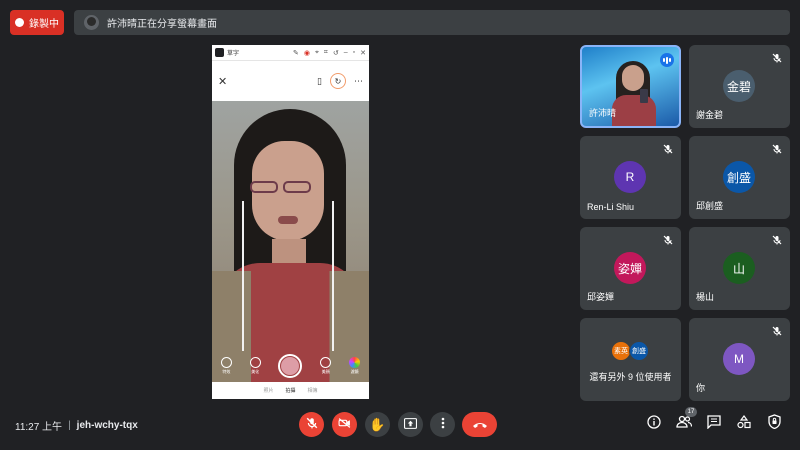 This screenshot has height=450, width=800. I want to click on effects-label: 特效, so click(226, 371).